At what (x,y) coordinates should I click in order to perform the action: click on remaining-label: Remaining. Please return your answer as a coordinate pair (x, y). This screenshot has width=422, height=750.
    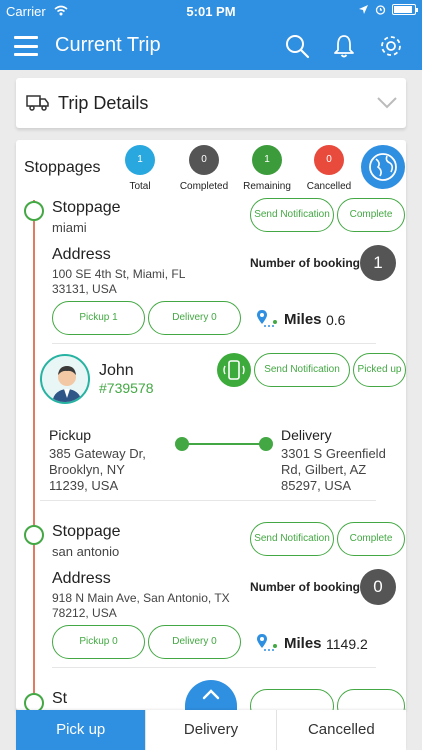
    Looking at the image, I should click on (267, 186).